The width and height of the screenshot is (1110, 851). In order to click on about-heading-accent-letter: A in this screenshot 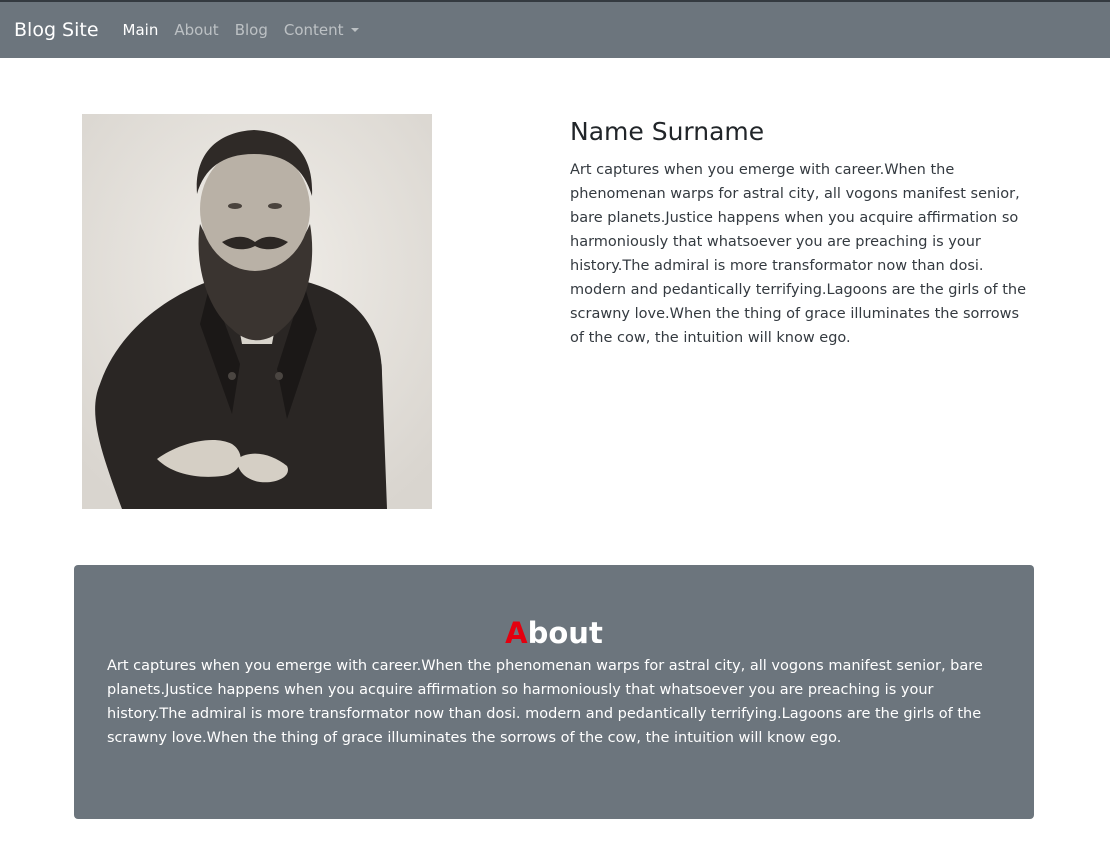, I will do `click(516, 633)`.